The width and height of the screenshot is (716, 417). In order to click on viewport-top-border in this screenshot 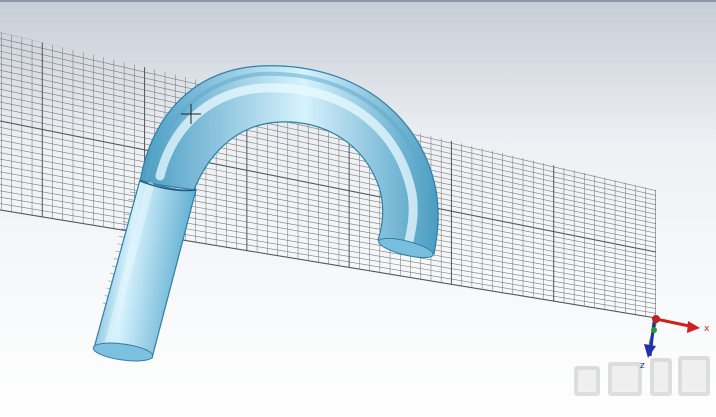, I will do `click(358, 1)`.